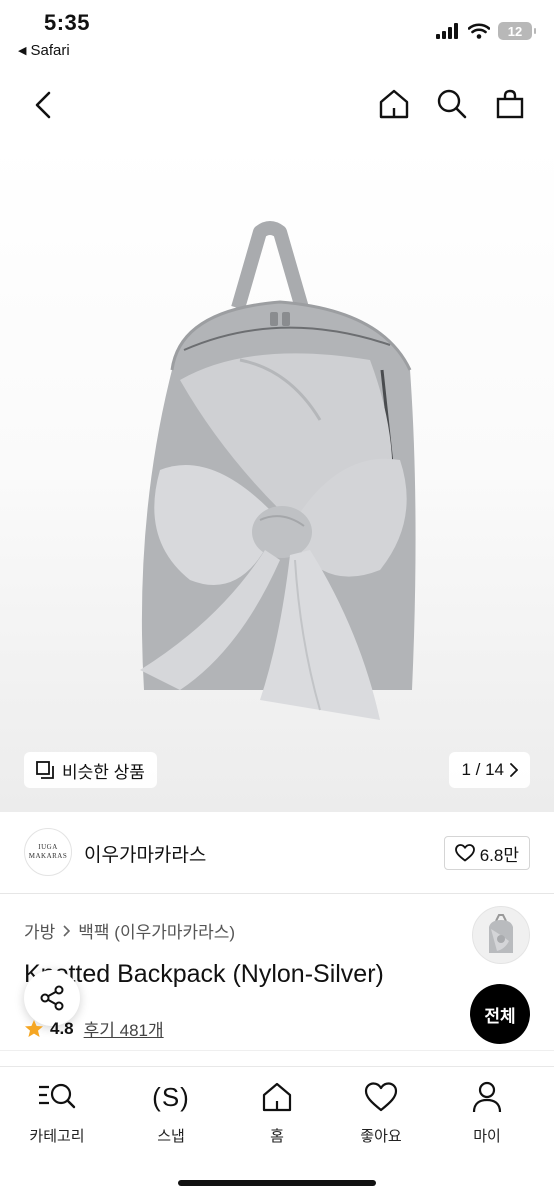 This screenshot has height=1200, width=554. I want to click on status-icons: 12, so click(486, 31).